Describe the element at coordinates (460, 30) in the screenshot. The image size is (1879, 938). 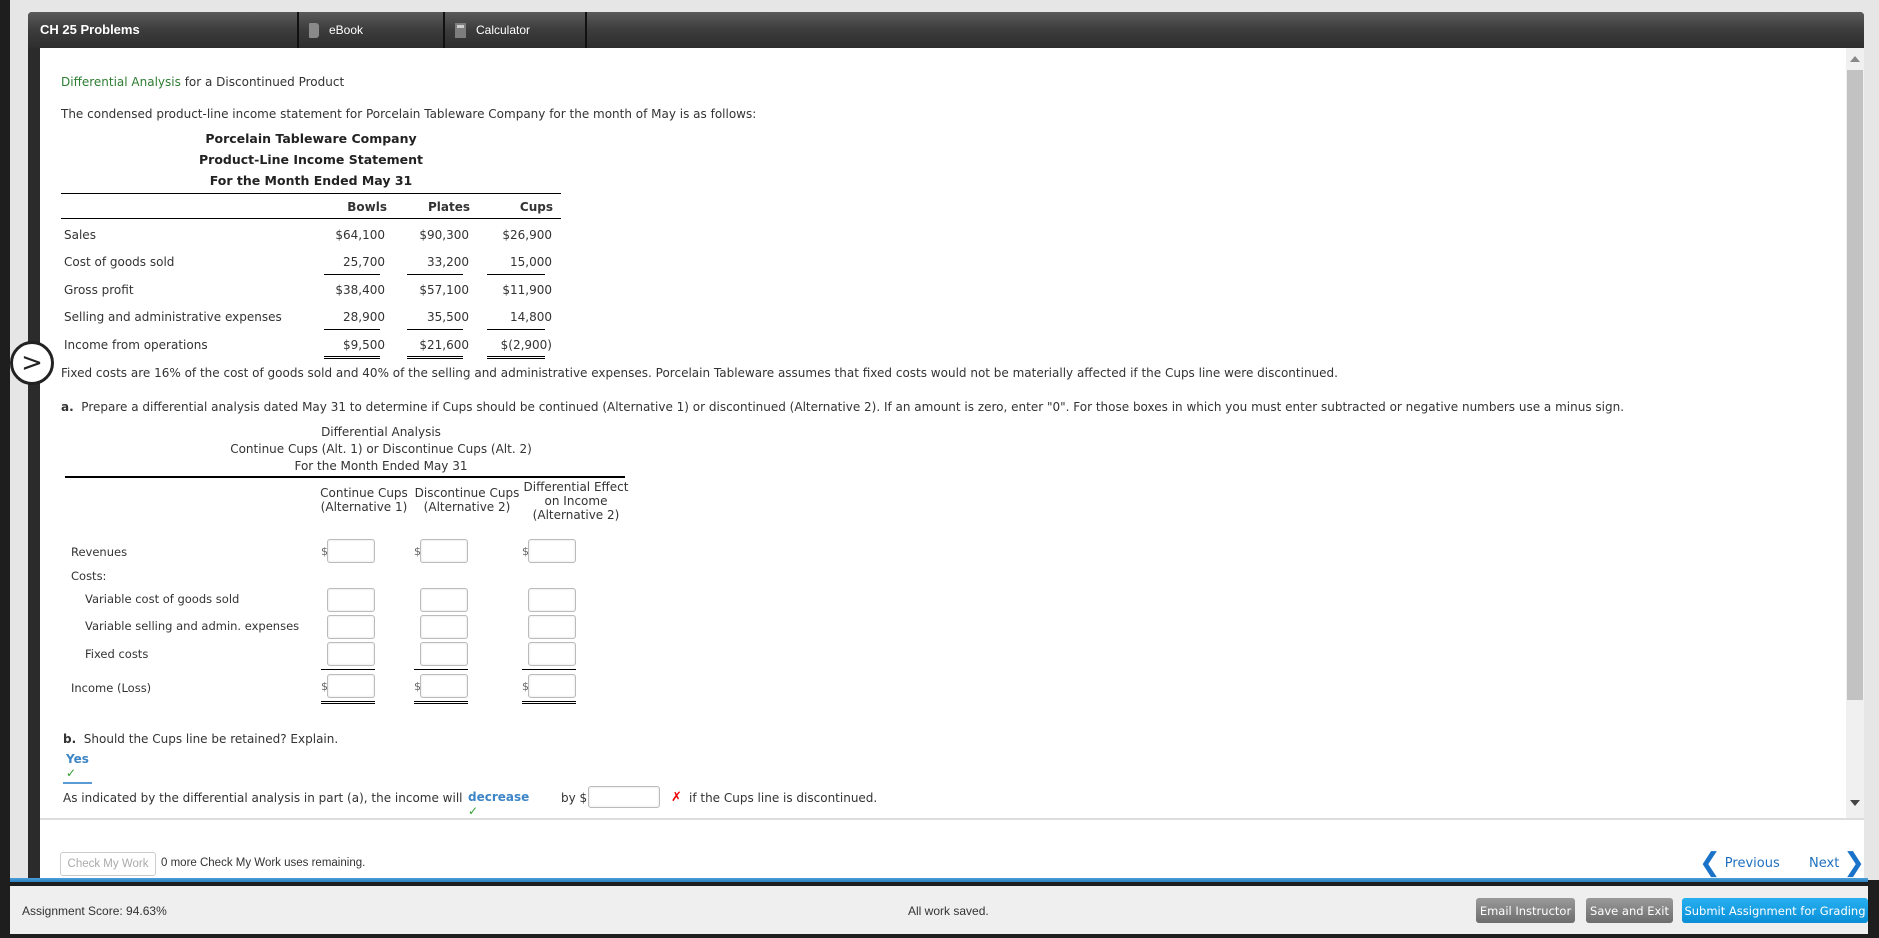
I see `calculator-icon` at that location.